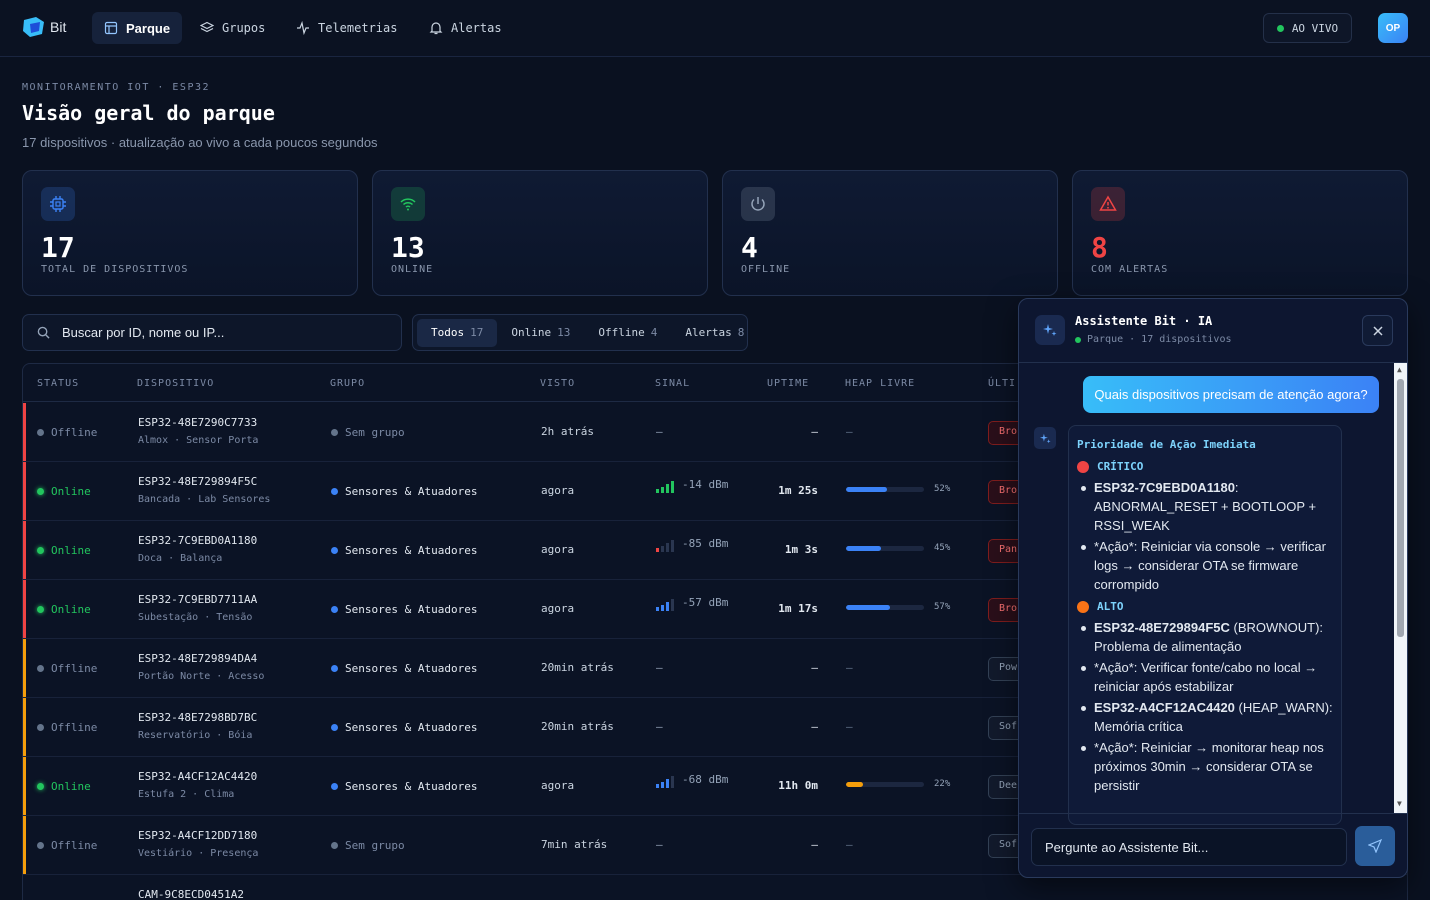  Describe the element at coordinates (766, 269) in the screenshot. I see `stat-label: OFFLINE` at that location.